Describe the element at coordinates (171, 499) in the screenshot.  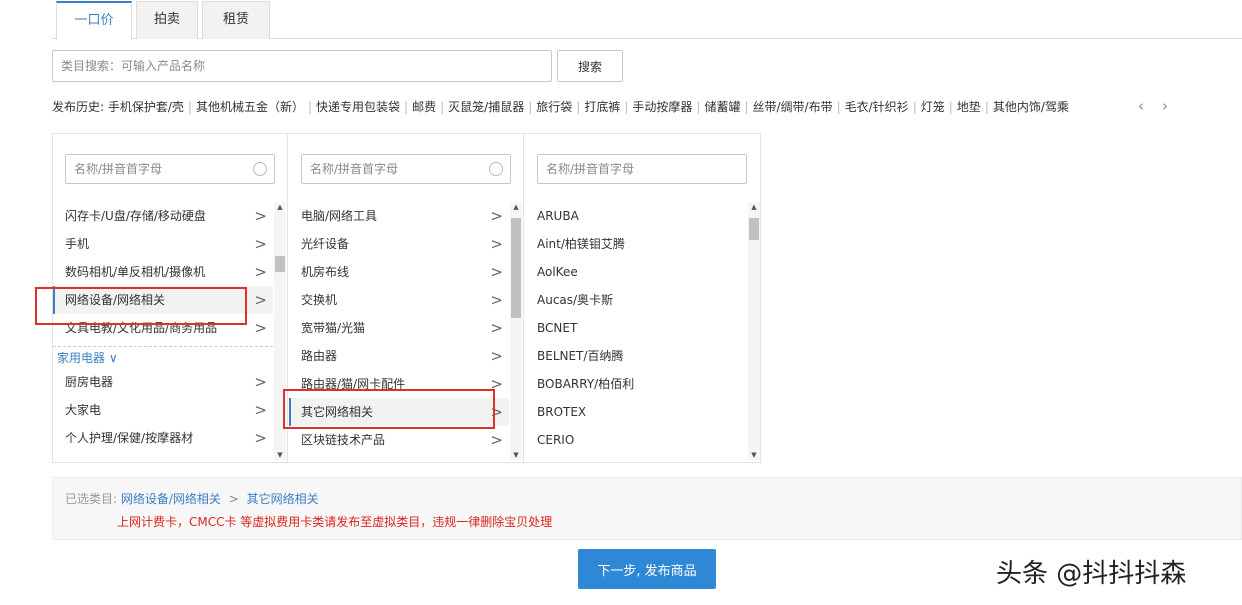
I see `breadcrumb-level1: 网络设备/网络相关` at that location.